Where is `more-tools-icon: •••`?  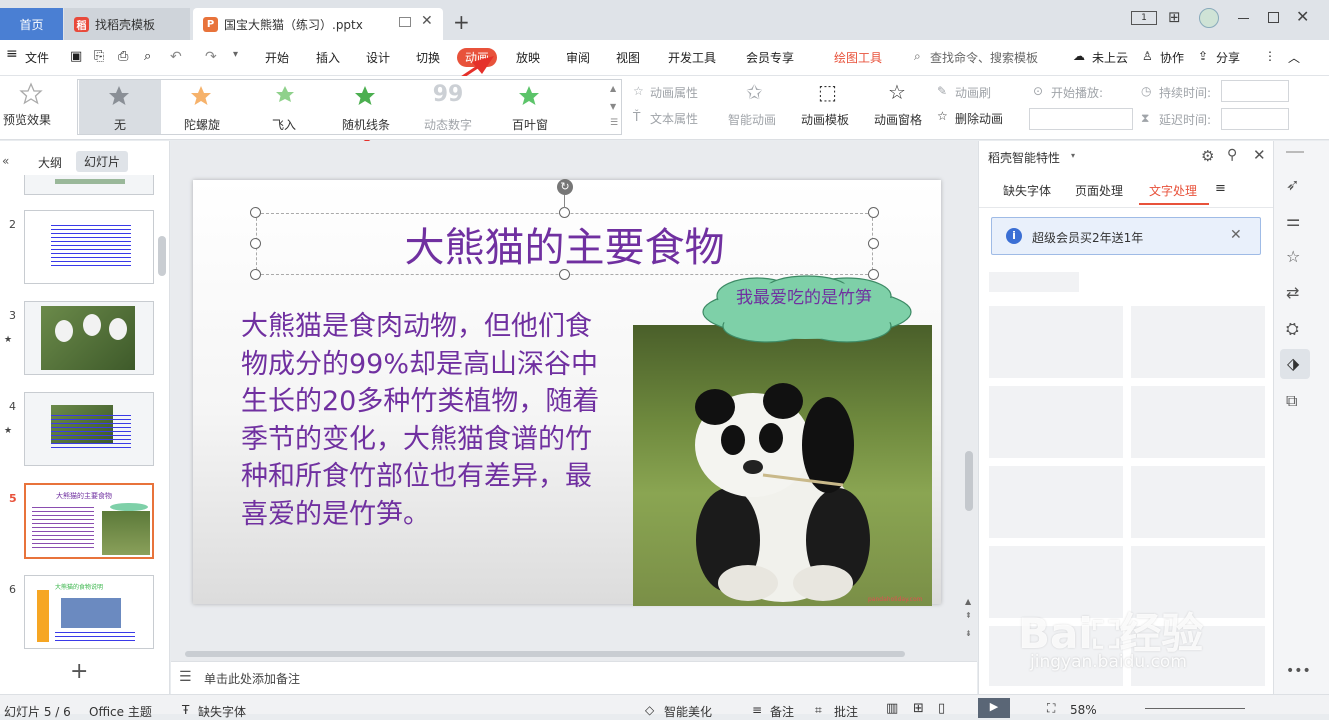 more-tools-icon: ••• is located at coordinates (1298, 671).